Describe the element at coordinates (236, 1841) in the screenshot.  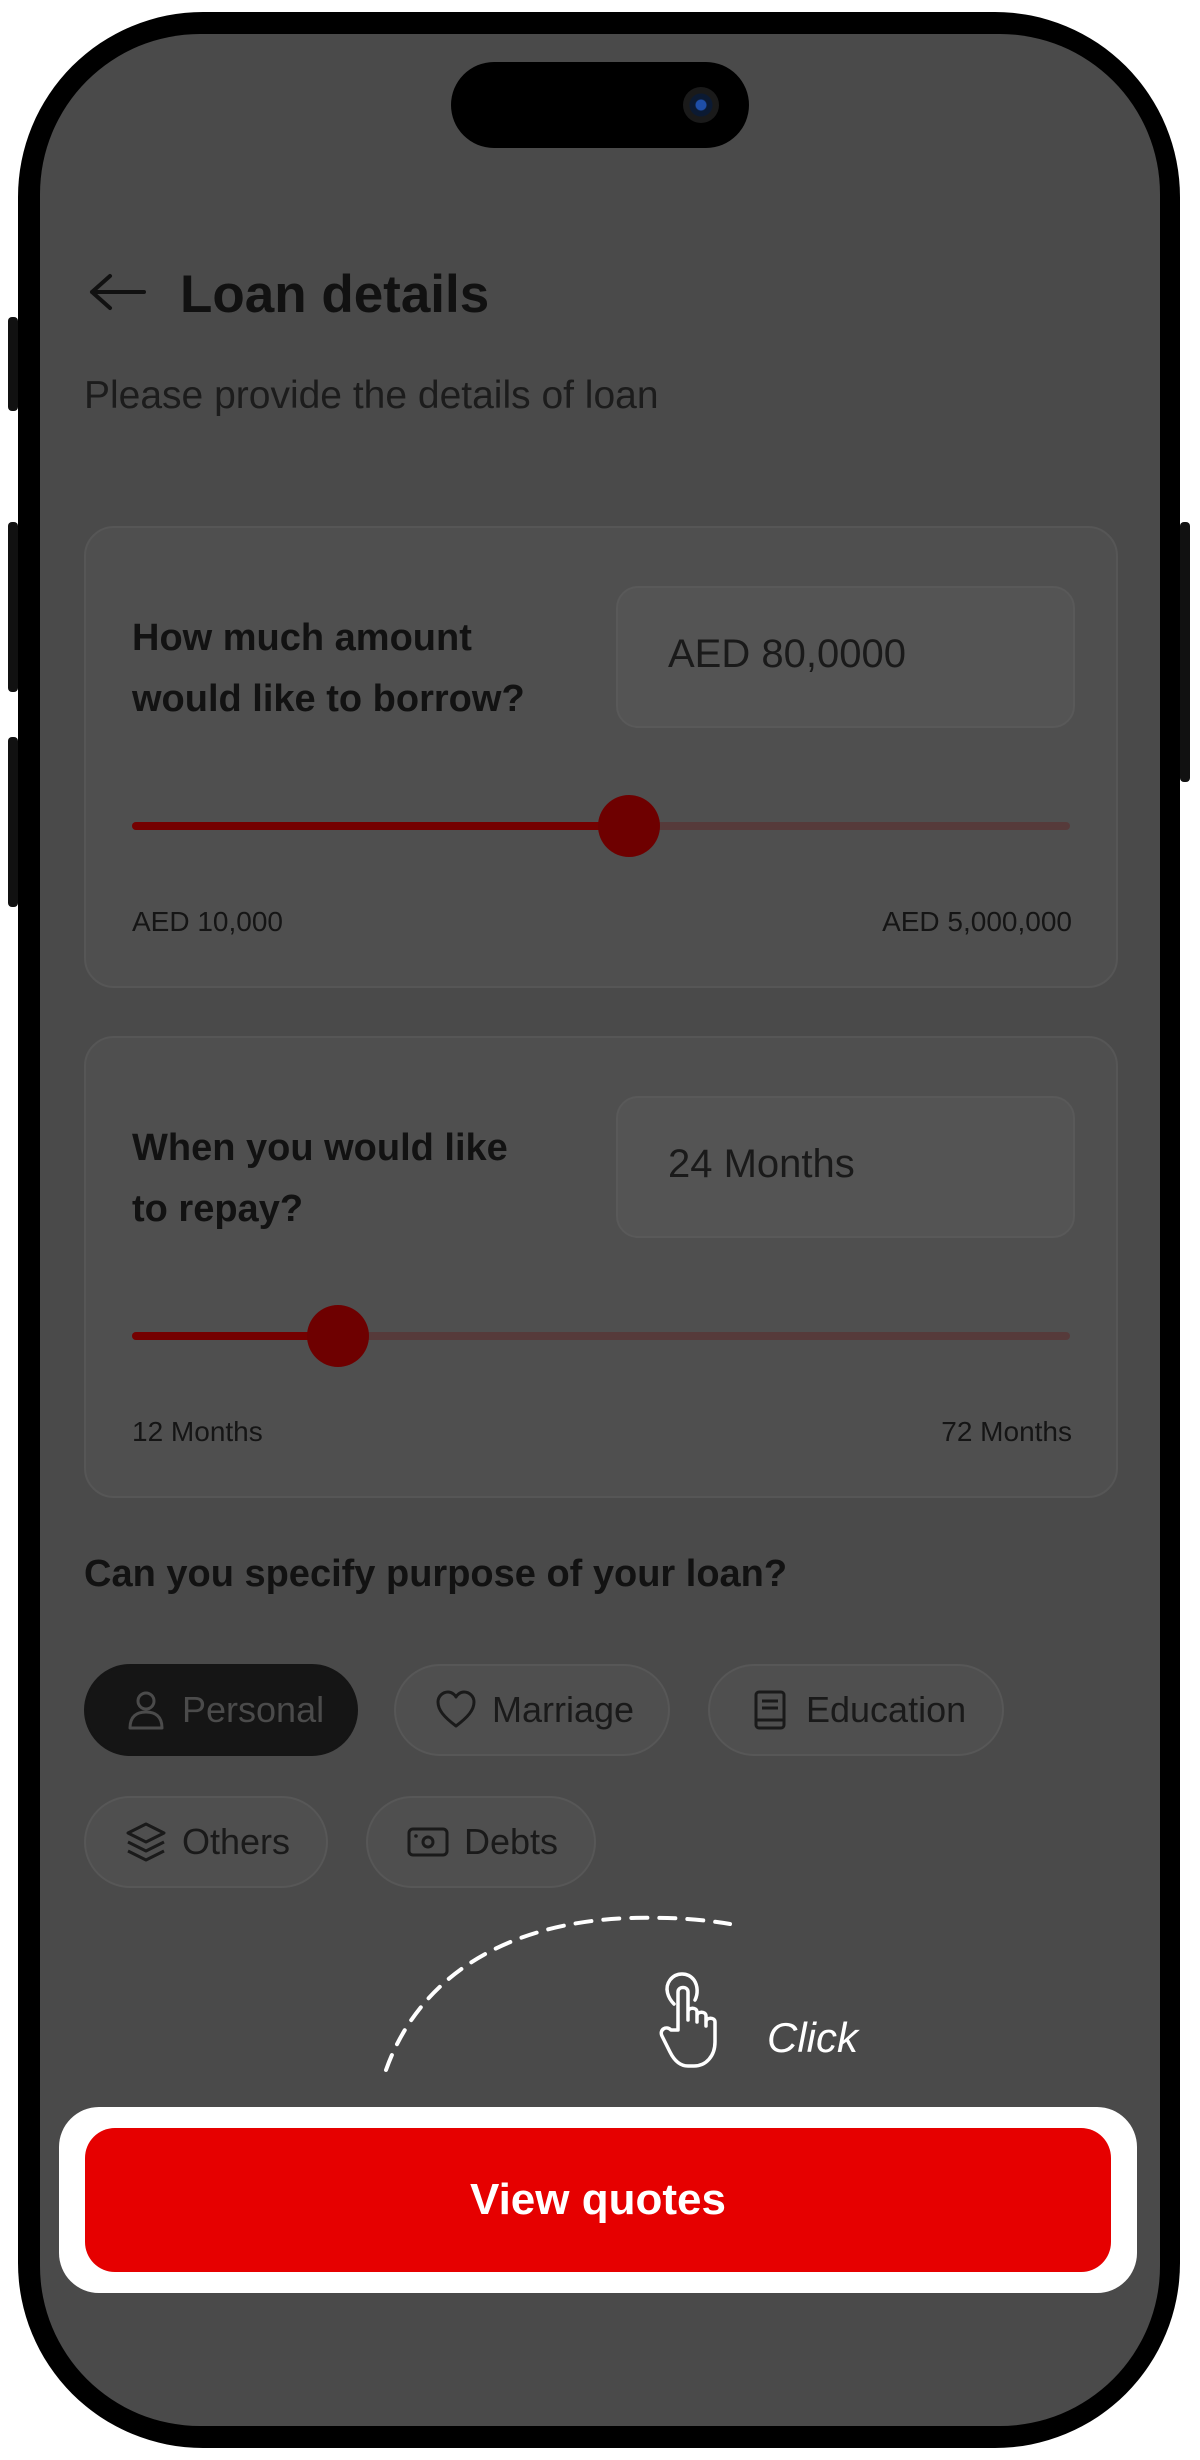
I see `purpose-chip-label: Others` at that location.